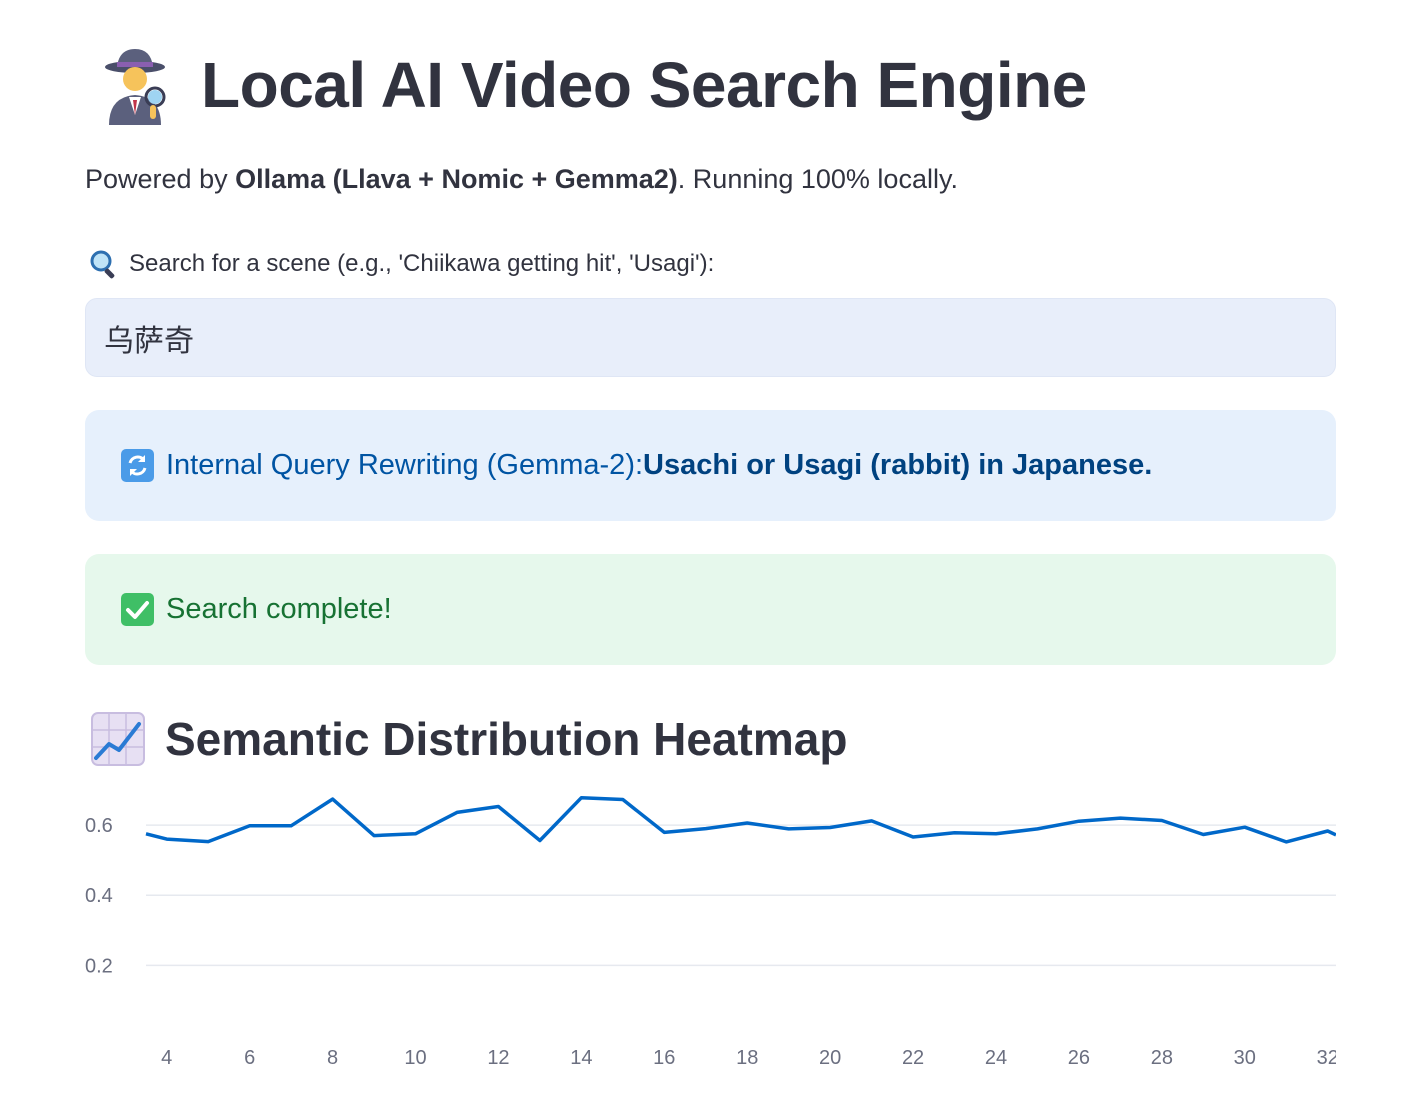 The height and width of the screenshot is (1116, 1406). What do you see at coordinates (1326, 1058) in the screenshot?
I see `x-tick-label: 32` at bounding box center [1326, 1058].